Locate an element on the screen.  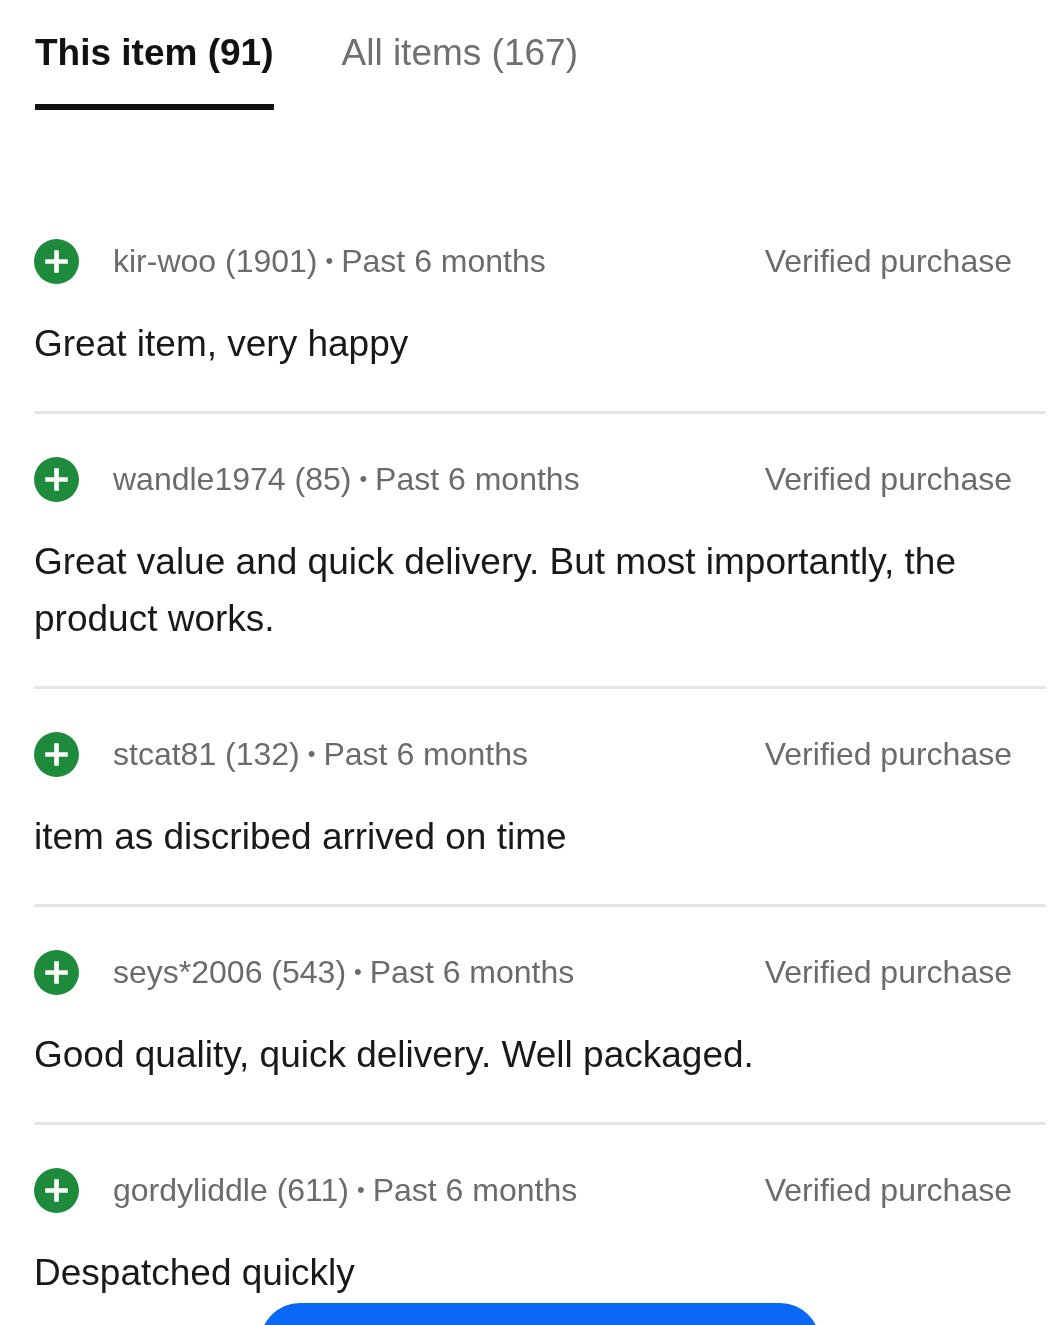
review-text: Good quality, quick delivery. Well packaged. is located at coordinates (394, 1055).